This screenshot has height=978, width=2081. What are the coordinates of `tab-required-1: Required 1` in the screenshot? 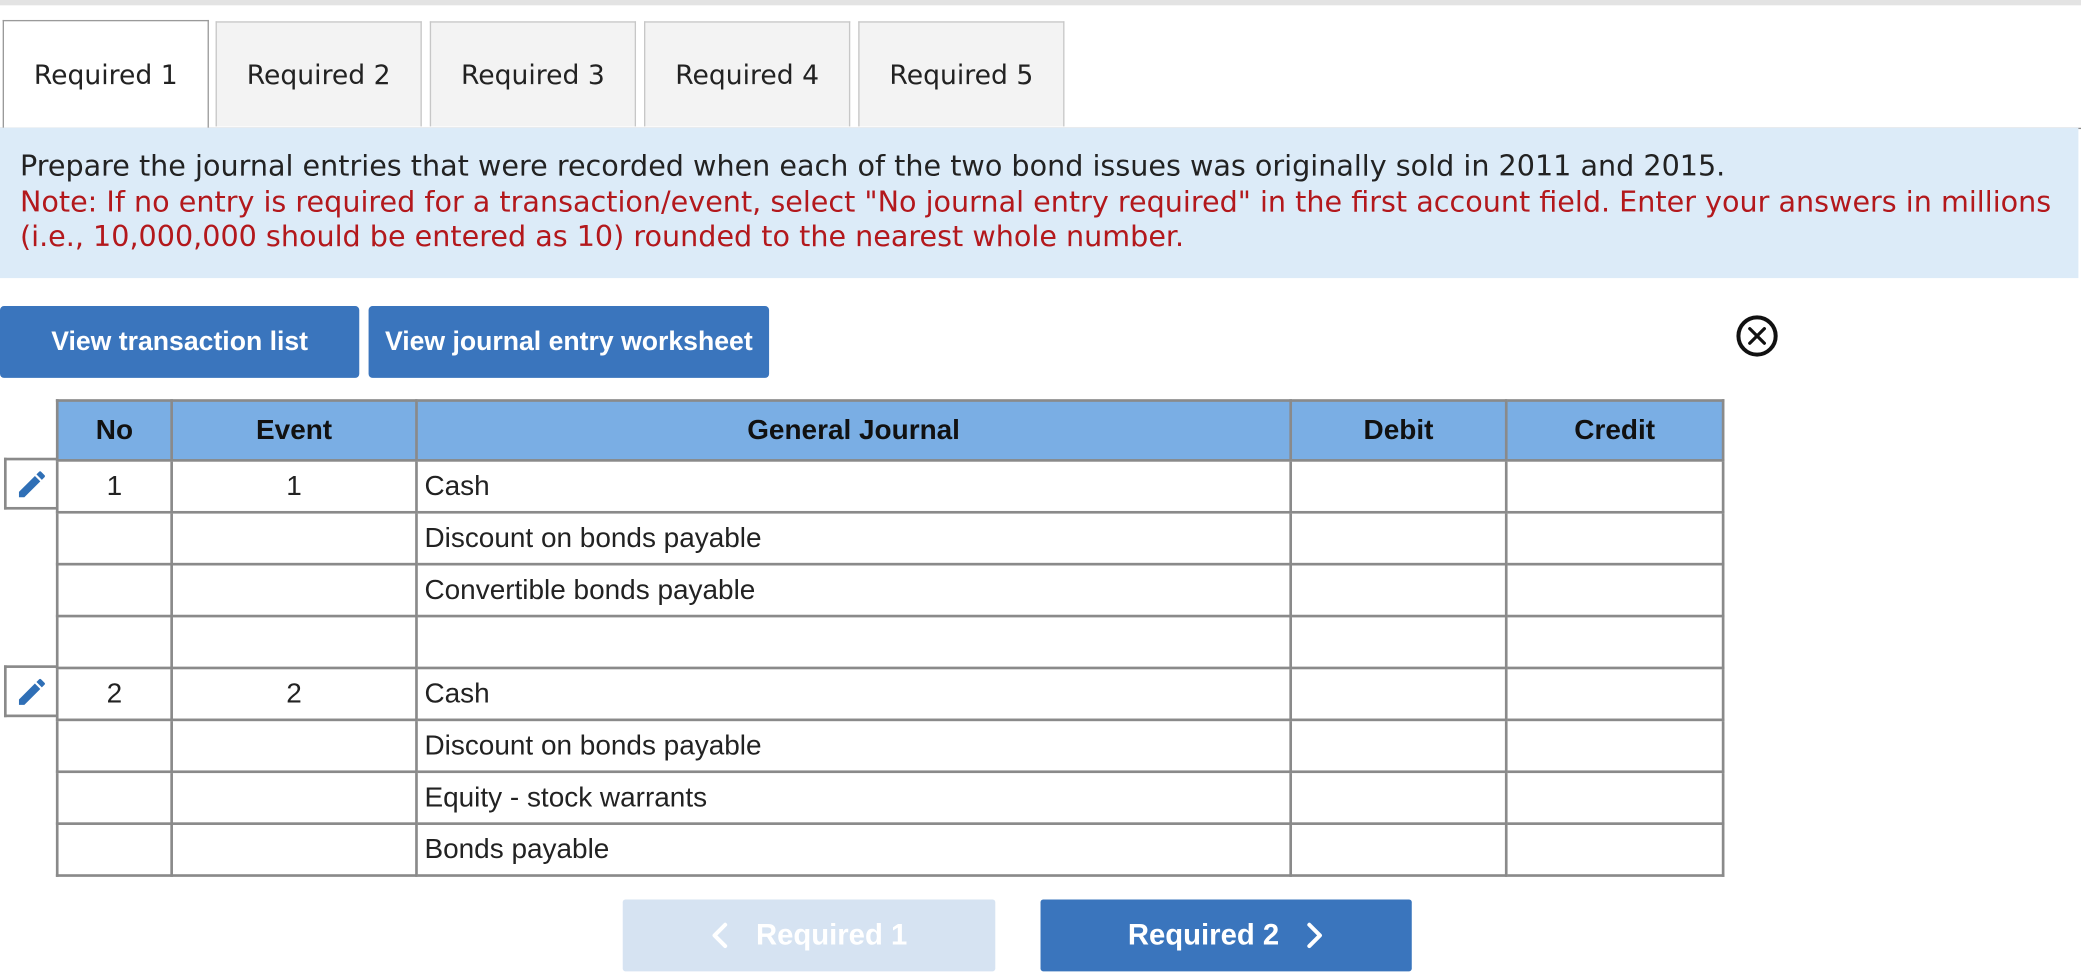 It's located at (105, 73).